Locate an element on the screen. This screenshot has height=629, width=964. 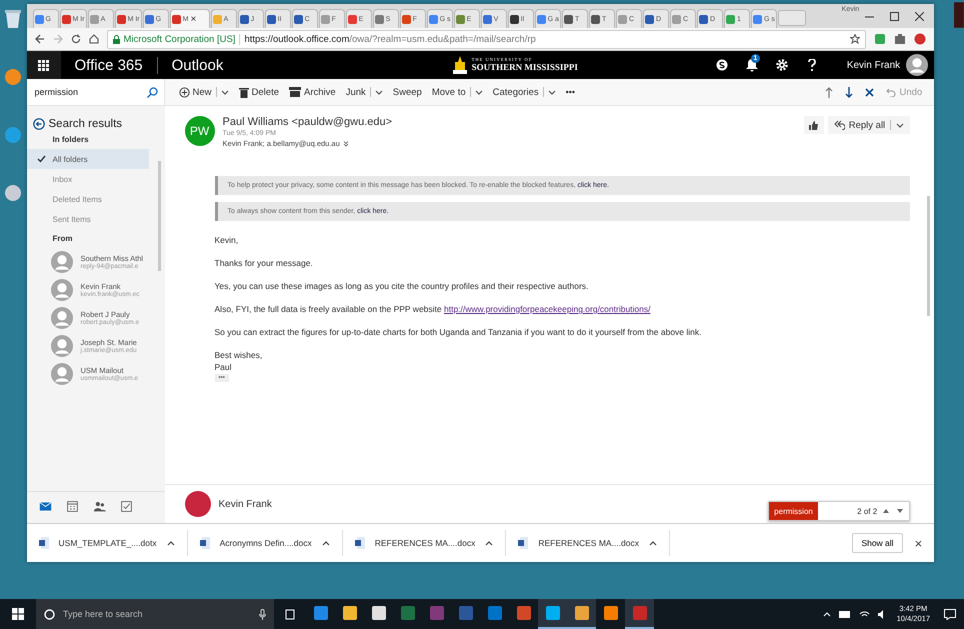
reply-all-icon is located at coordinates (839, 125).